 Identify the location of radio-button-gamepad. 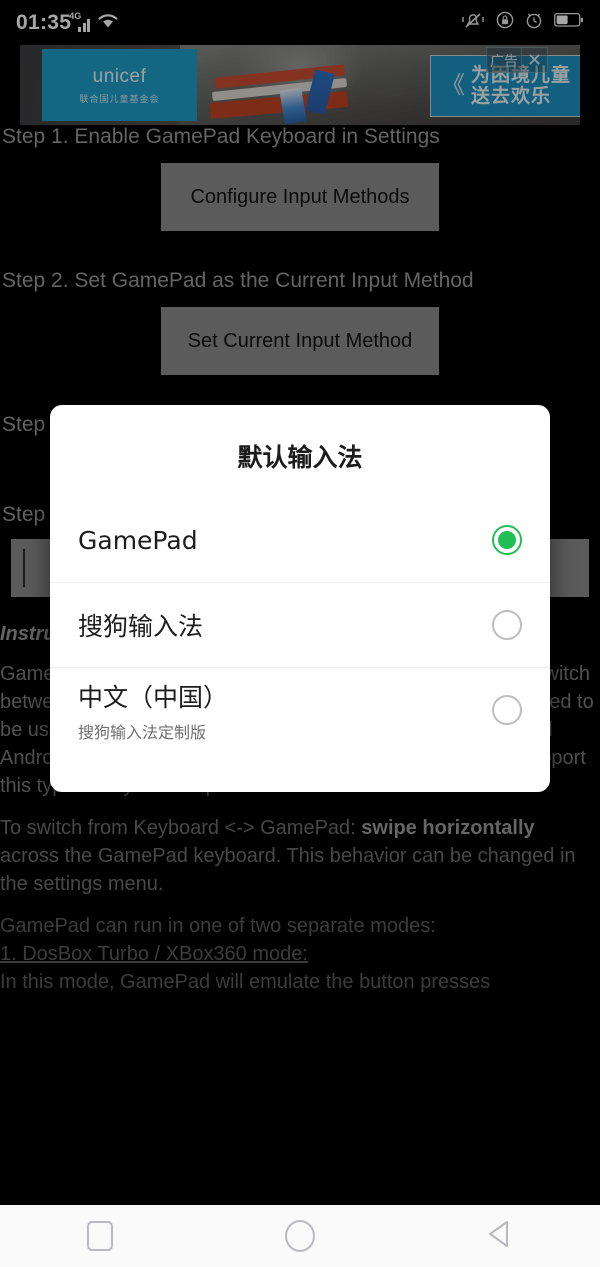
(507, 540).